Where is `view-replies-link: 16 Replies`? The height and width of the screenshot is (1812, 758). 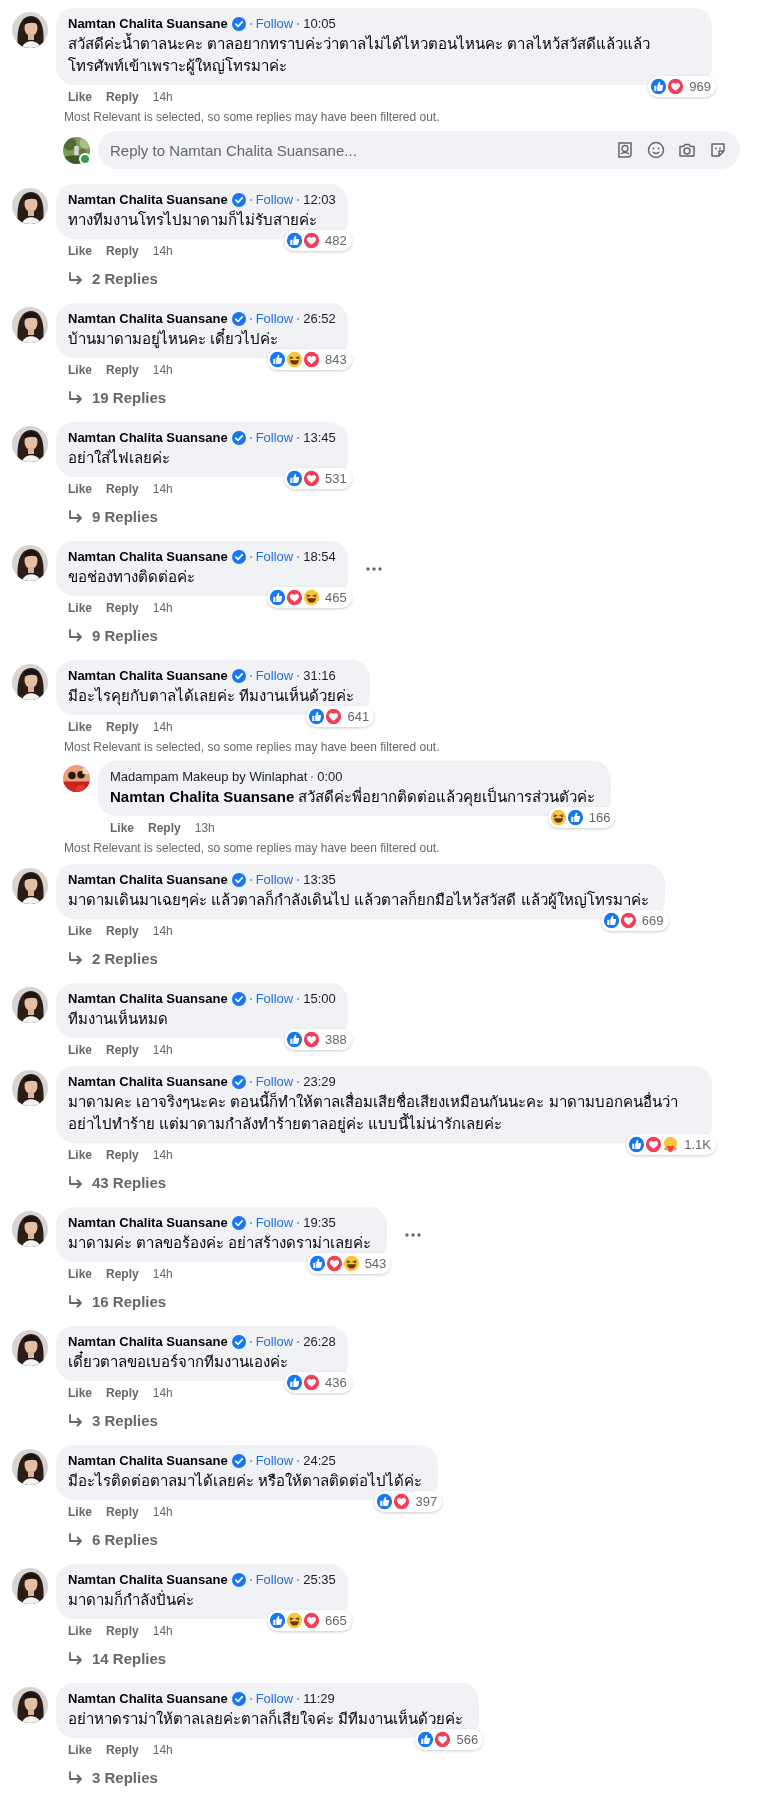
view-replies-link: 16 Replies is located at coordinates (111, 1301).